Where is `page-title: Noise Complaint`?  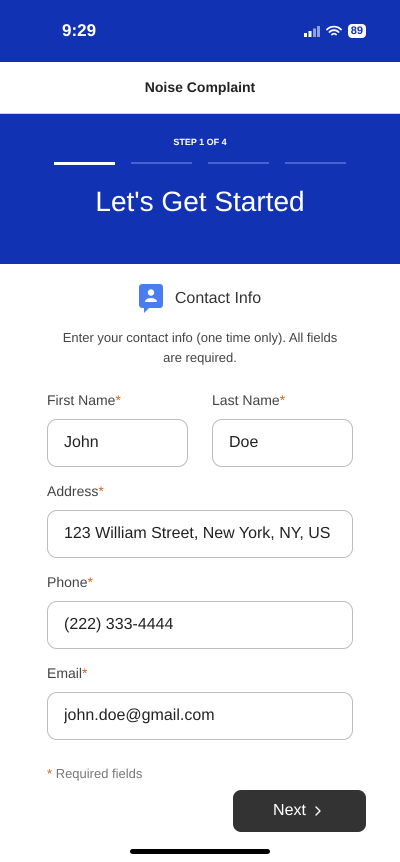 page-title: Noise Complaint is located at coordinates (200, 87).